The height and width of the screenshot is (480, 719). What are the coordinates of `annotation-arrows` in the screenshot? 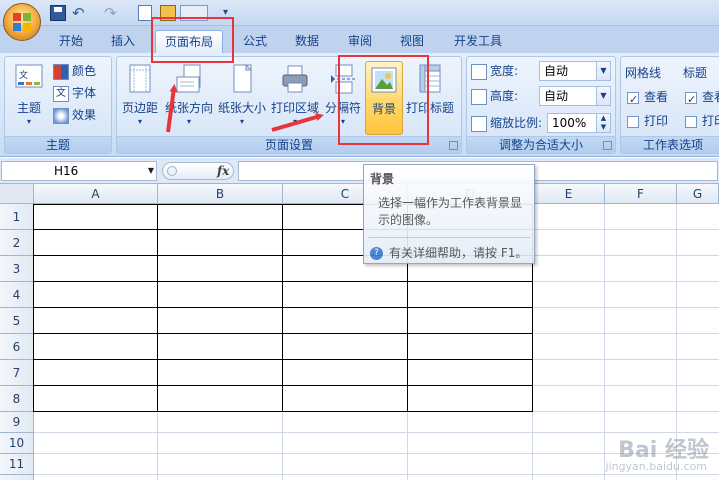 It's located at (245, 108).